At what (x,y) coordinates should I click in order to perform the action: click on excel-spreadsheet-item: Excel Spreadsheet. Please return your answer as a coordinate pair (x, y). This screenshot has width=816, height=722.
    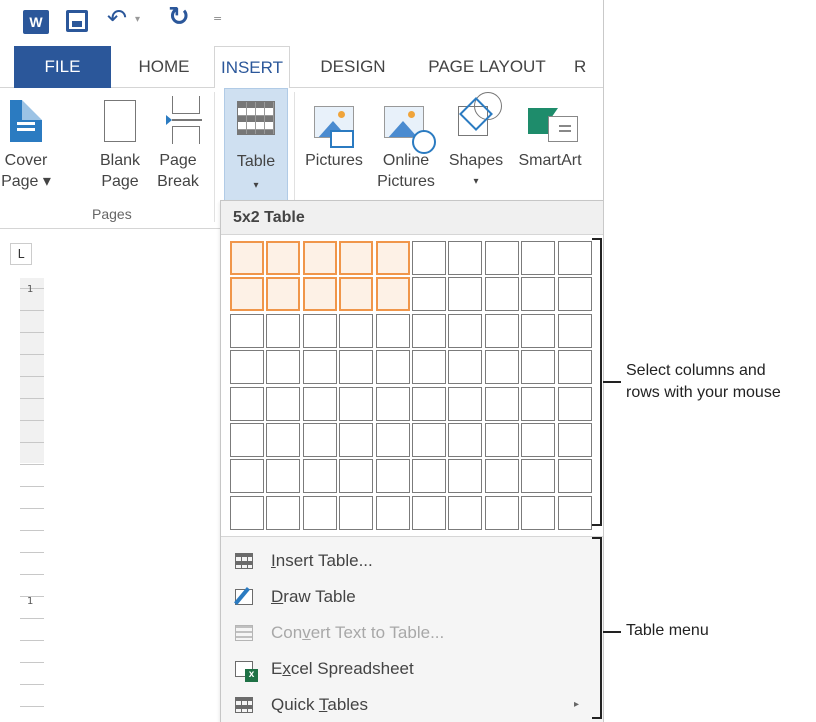
    Looking at the image, I should click on (412, 669).